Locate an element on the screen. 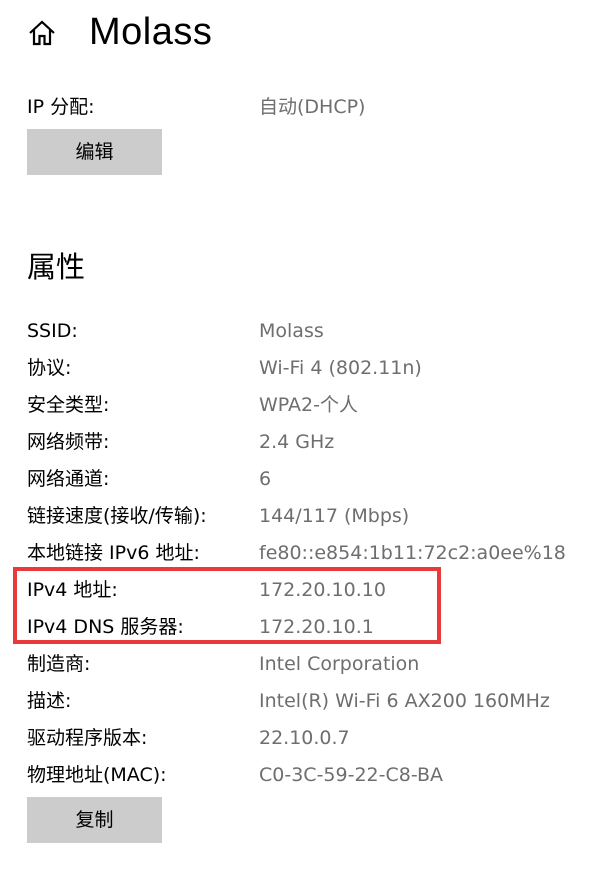 The image size is (593, 874). property-label: 链接速度(接收/传输): is located at coordinates (117, 516).